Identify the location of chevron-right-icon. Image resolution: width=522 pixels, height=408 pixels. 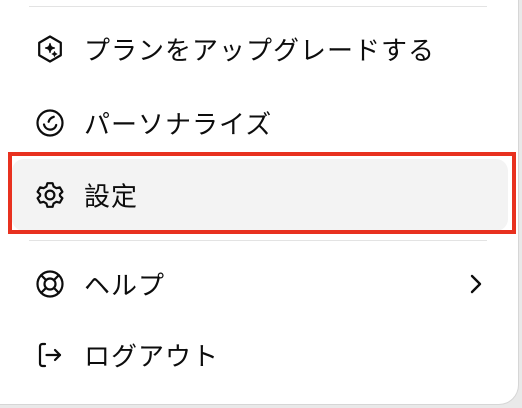
(476, 284).